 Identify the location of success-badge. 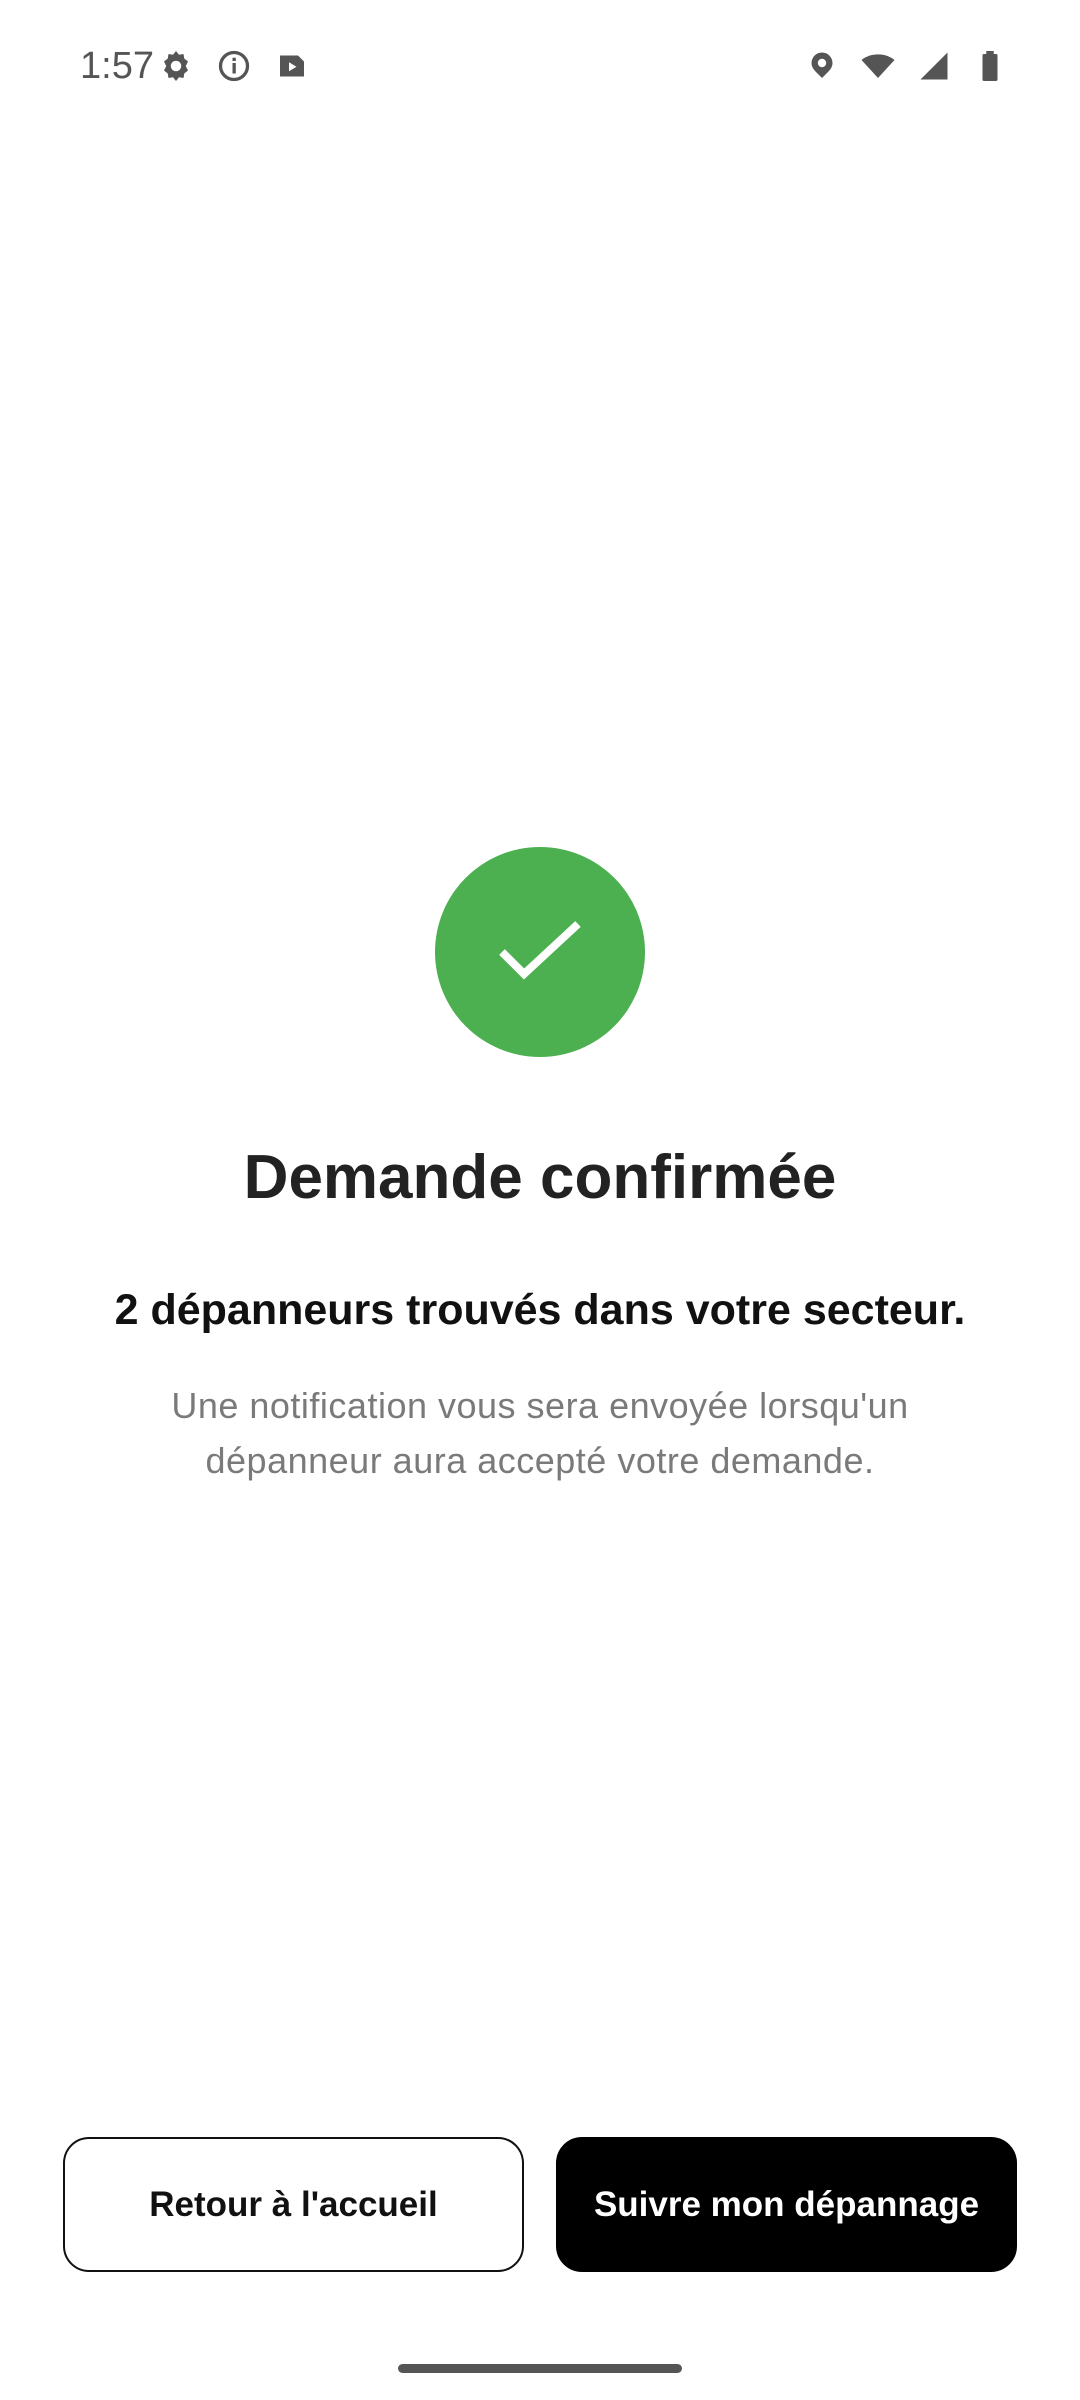
(540, 952).